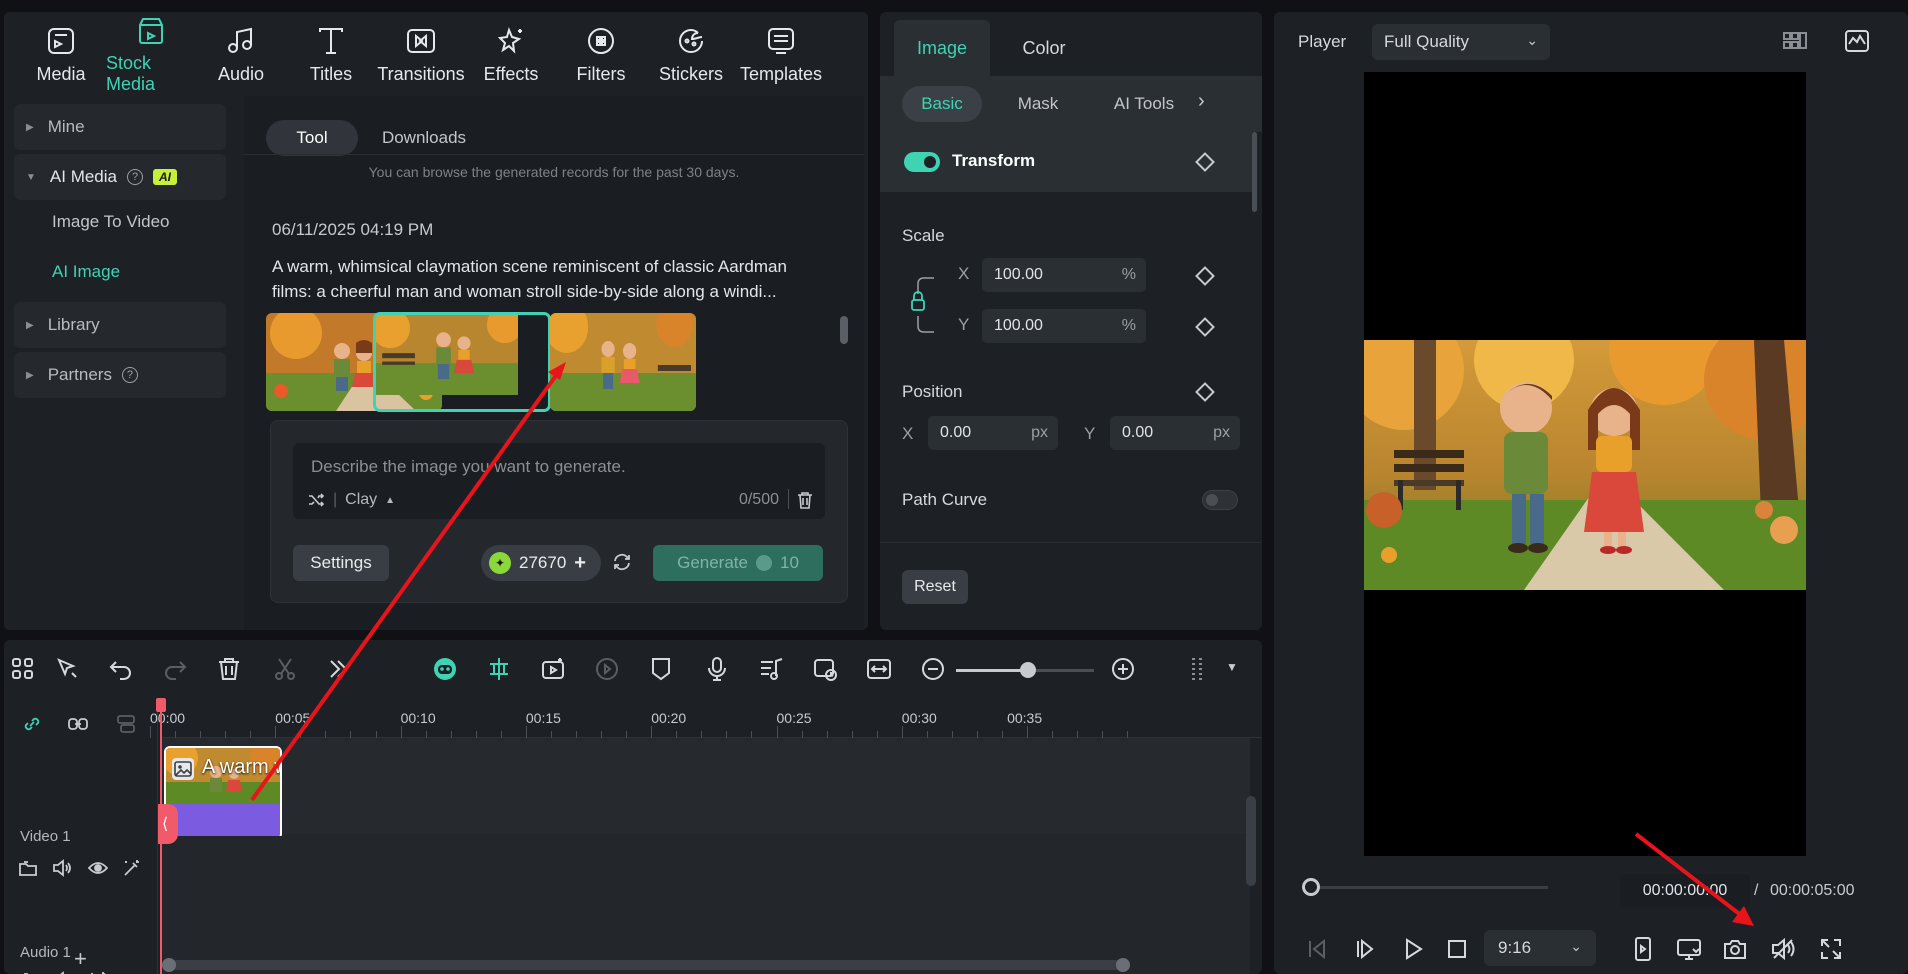  Describe the element at coordinates (1044, 48) in the screenshot. I see `tab-color: Color` at that location.